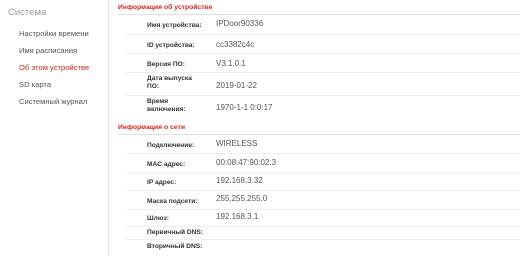 The image size is (520, 256). Describe the element at coordinates (171, 45) in the screenshot. I see `device-id-label: ID устройства:` at that location.